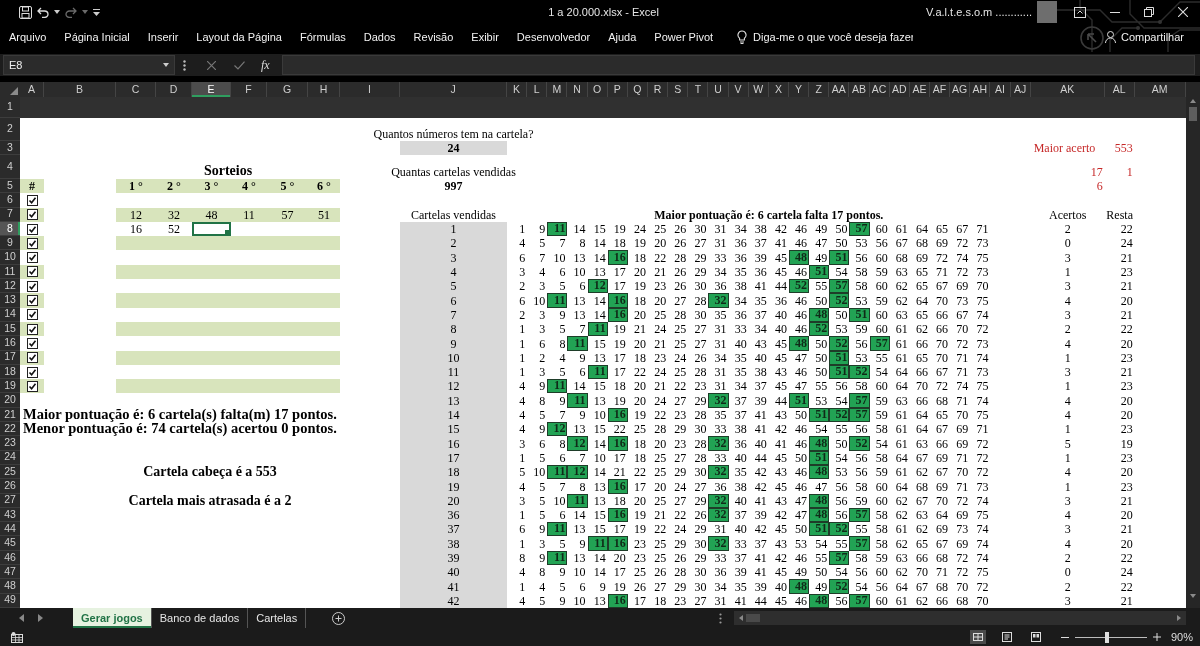 This screenshot has width=1200, height=646. Describe the element at coordinates (339, 618) in the screenshot. I see `add-sheet-icon` at that location.